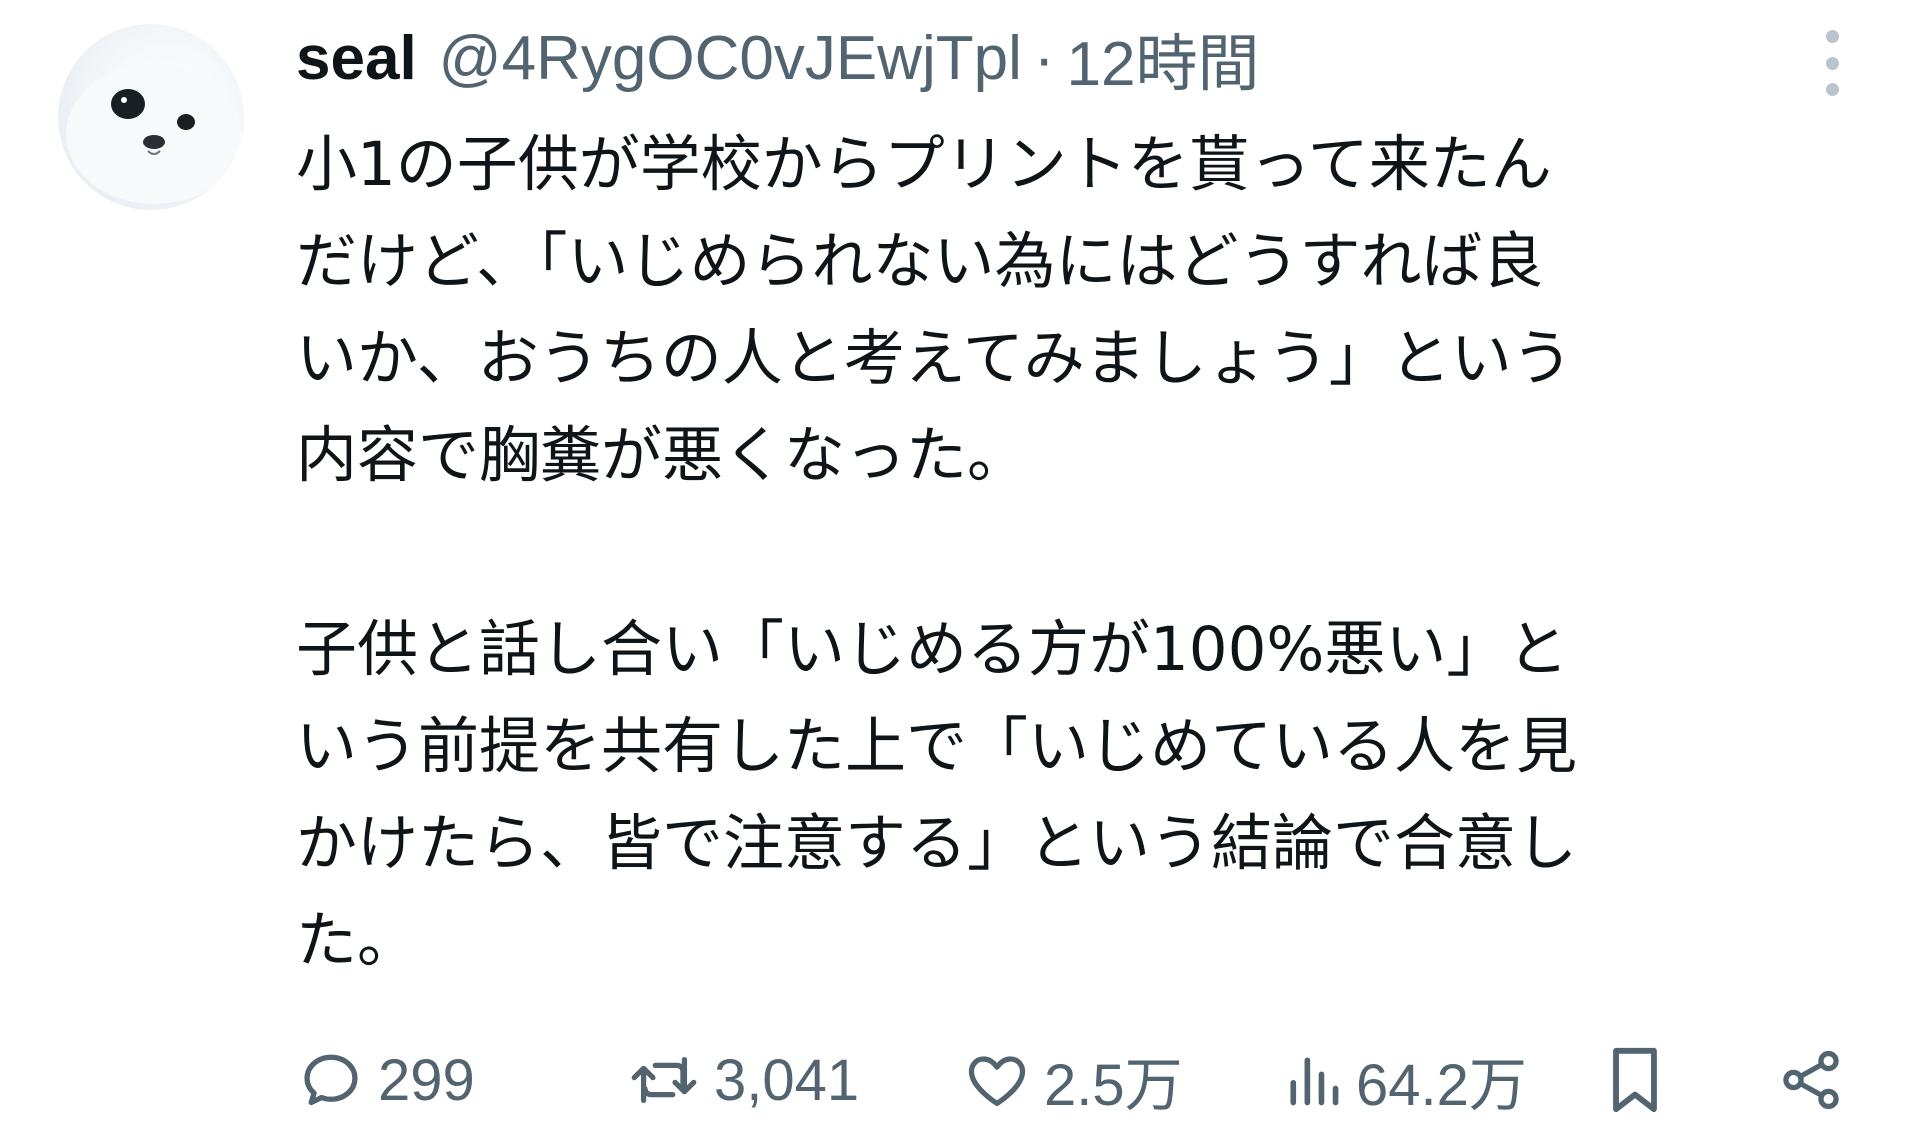  Describe the element at coordinates (932, 649) in the screenshot. I see `tweet-text-line: 子供と話し合い「いじめる方が100%悪い」と` at that location.